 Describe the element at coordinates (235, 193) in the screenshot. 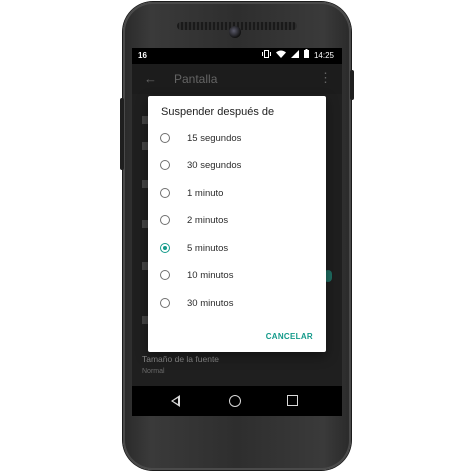

I see `radio-option-1-minute: 1 minuto` at that location.